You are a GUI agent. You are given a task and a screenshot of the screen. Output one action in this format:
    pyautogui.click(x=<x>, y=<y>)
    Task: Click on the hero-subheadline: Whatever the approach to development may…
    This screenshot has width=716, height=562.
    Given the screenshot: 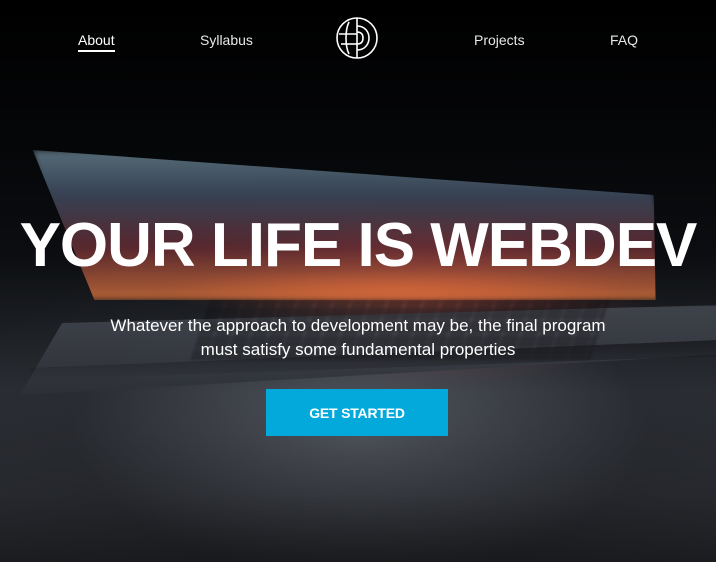 What is the action you would take?
    pyautogui.click(x=358, y=337)
    